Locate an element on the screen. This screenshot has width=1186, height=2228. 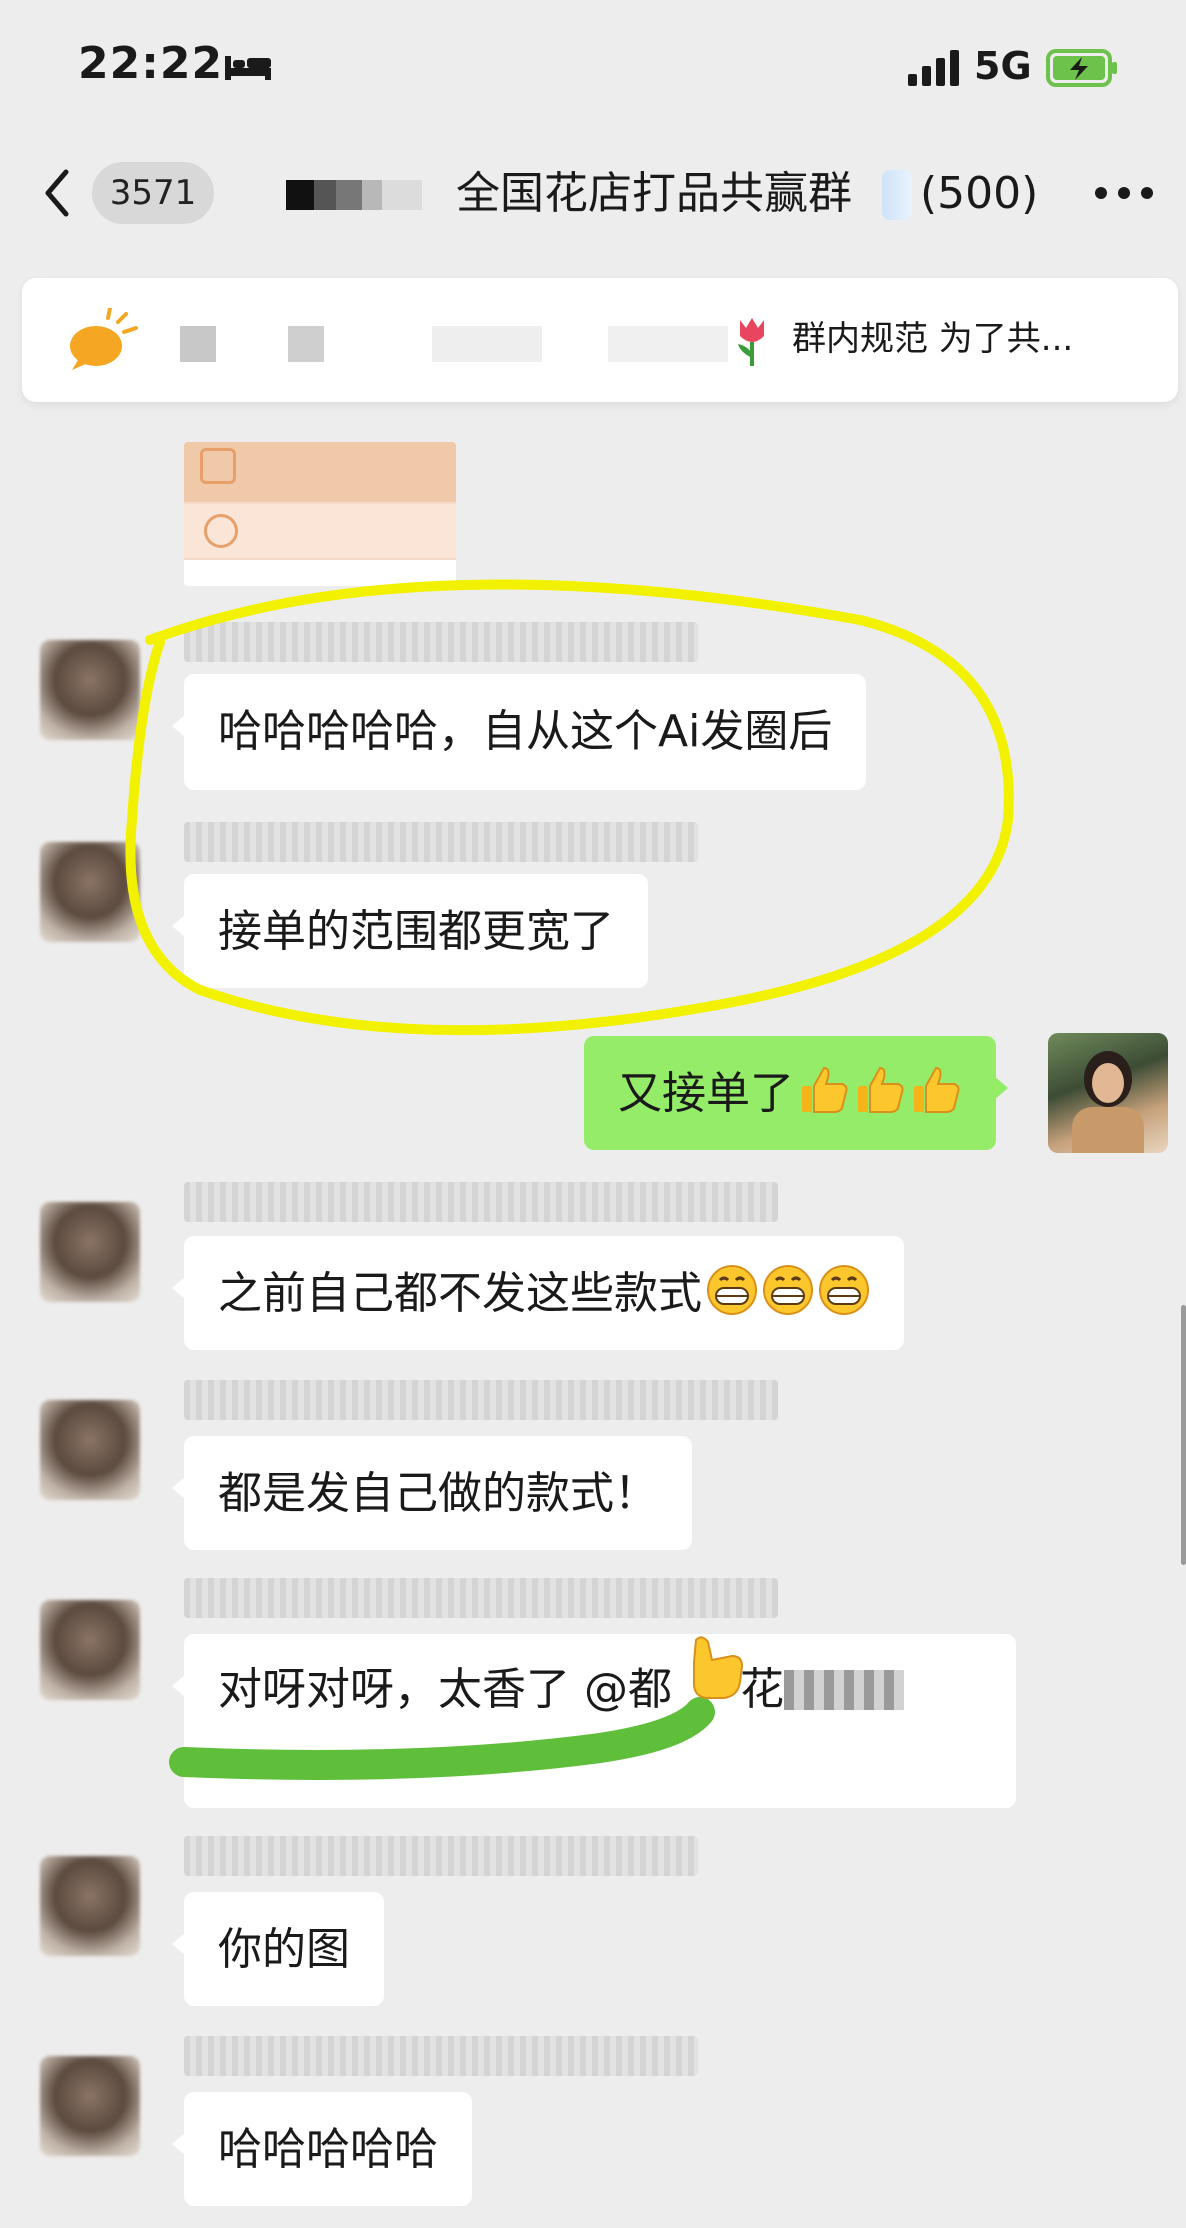
redacted-mention-mask is located at coordinates (844, 1690).